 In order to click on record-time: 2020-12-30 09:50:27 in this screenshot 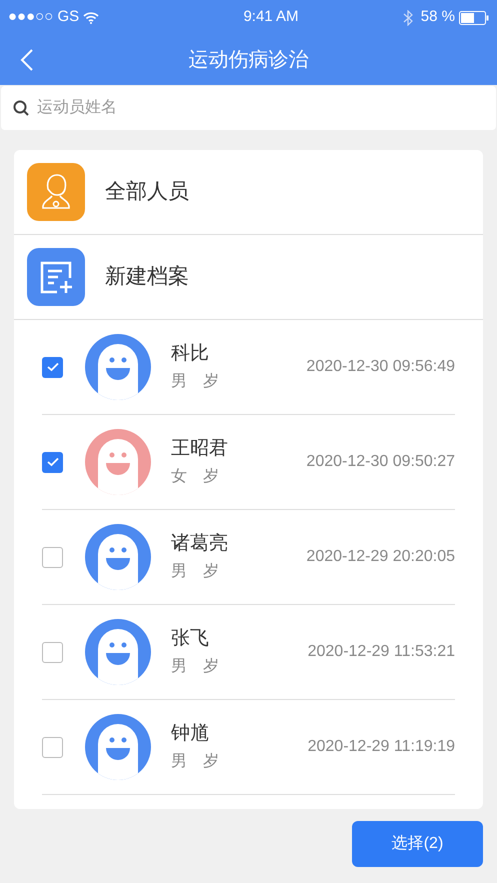, I will do `click(380, 462)`.